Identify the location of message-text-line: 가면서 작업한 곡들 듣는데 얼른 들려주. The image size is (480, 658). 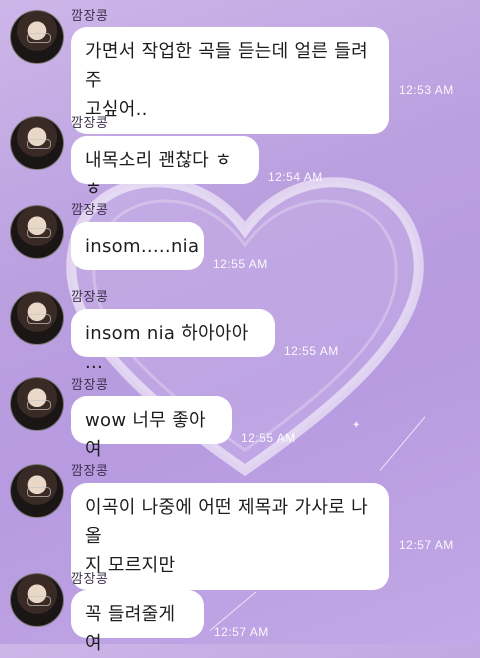
(227, 66).